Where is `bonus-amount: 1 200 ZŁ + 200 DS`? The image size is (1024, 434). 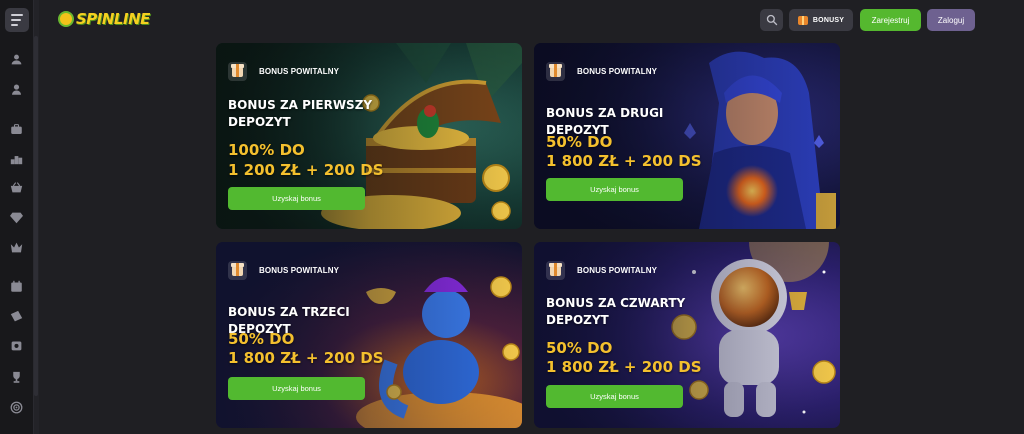 bonus-amount: 1 200 ZŁ + 200 DS is located at coordinates (306, 170).